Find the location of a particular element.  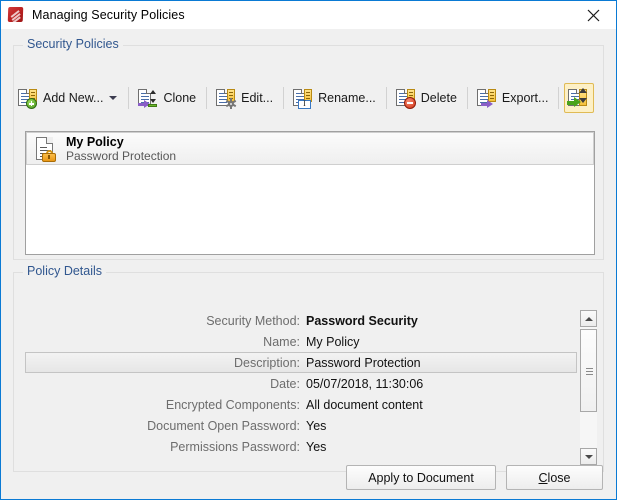

scroll-up-arrow-icon is located at coordinates (588, 318).